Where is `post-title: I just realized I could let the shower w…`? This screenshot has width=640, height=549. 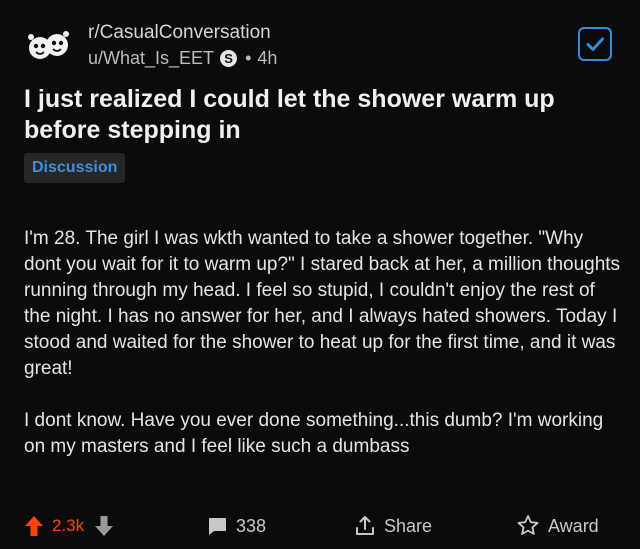
post-title: I just realized I could let the shower w… is located at coordinates (320, 115).